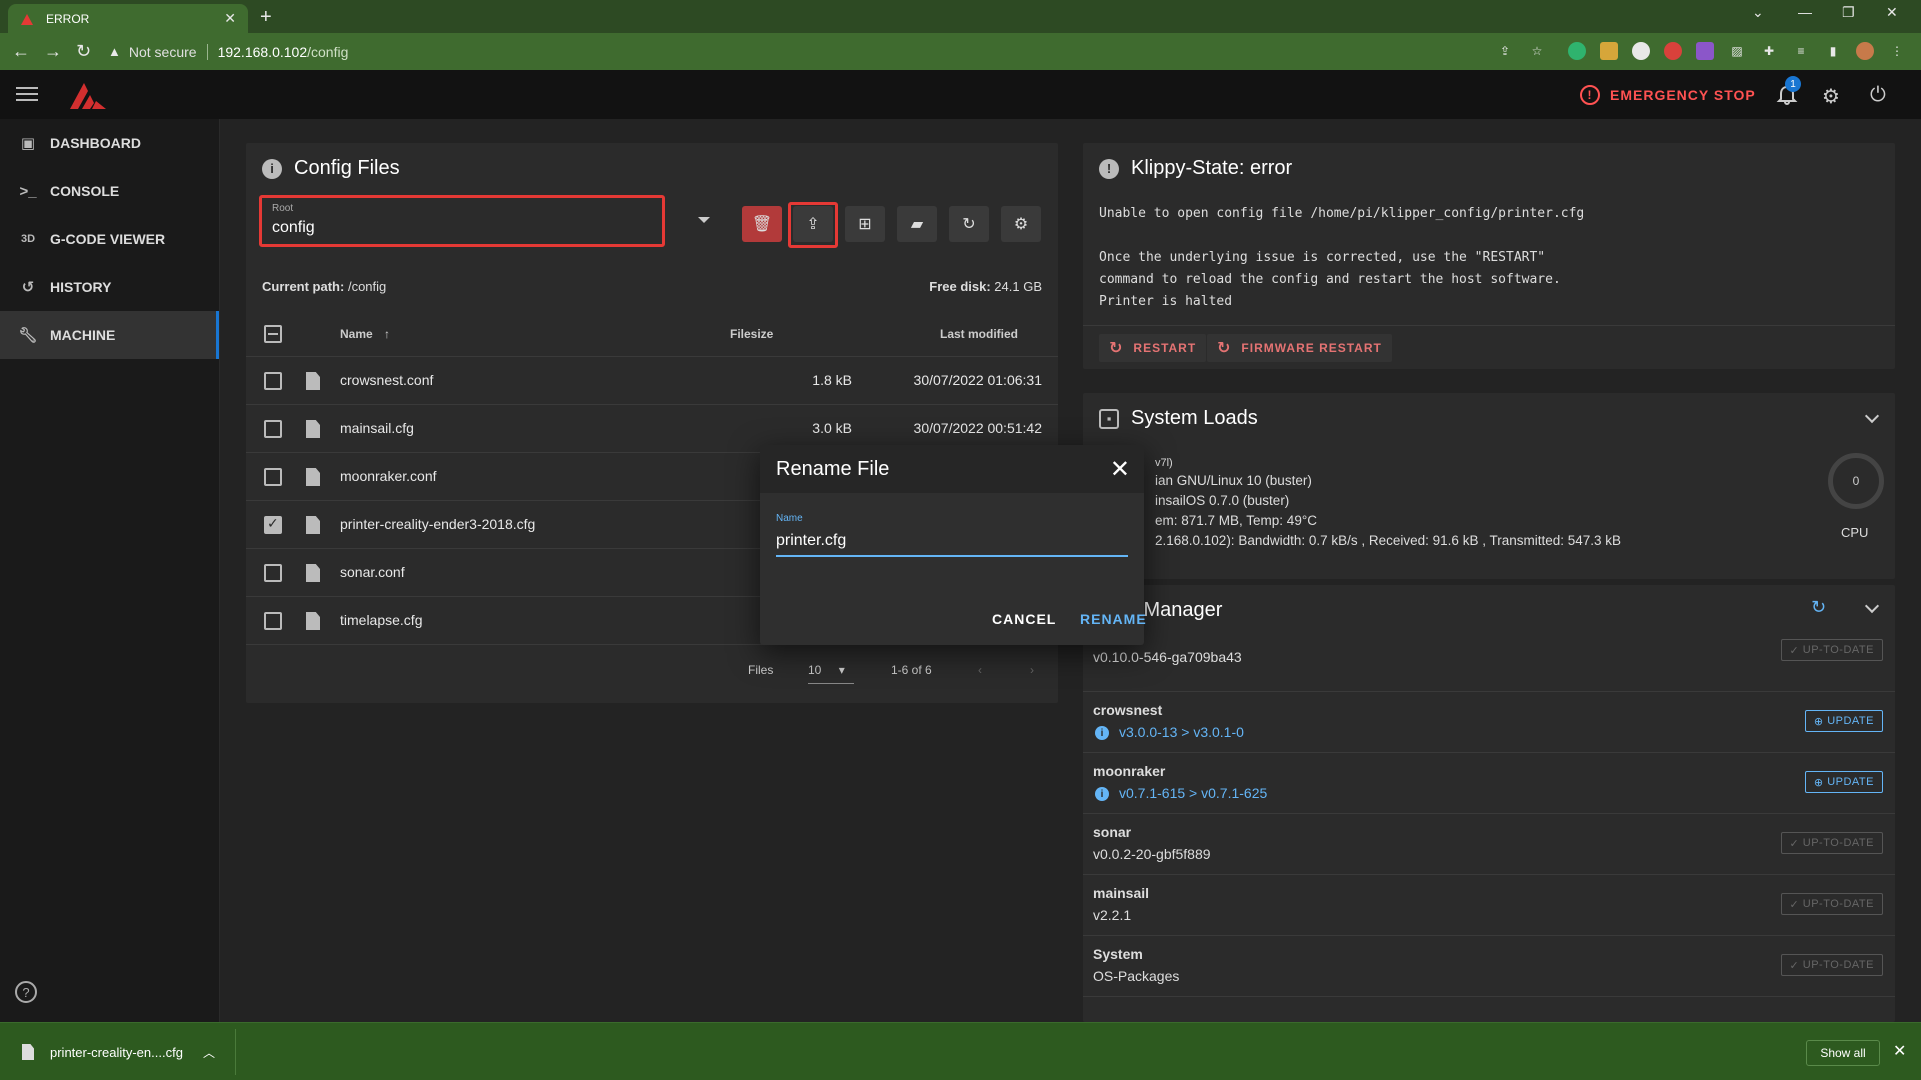  What do you see at coordinates (969, 224) in the screenshot?
I see `refresh-button: ↻` at bounding box center [969, 224].